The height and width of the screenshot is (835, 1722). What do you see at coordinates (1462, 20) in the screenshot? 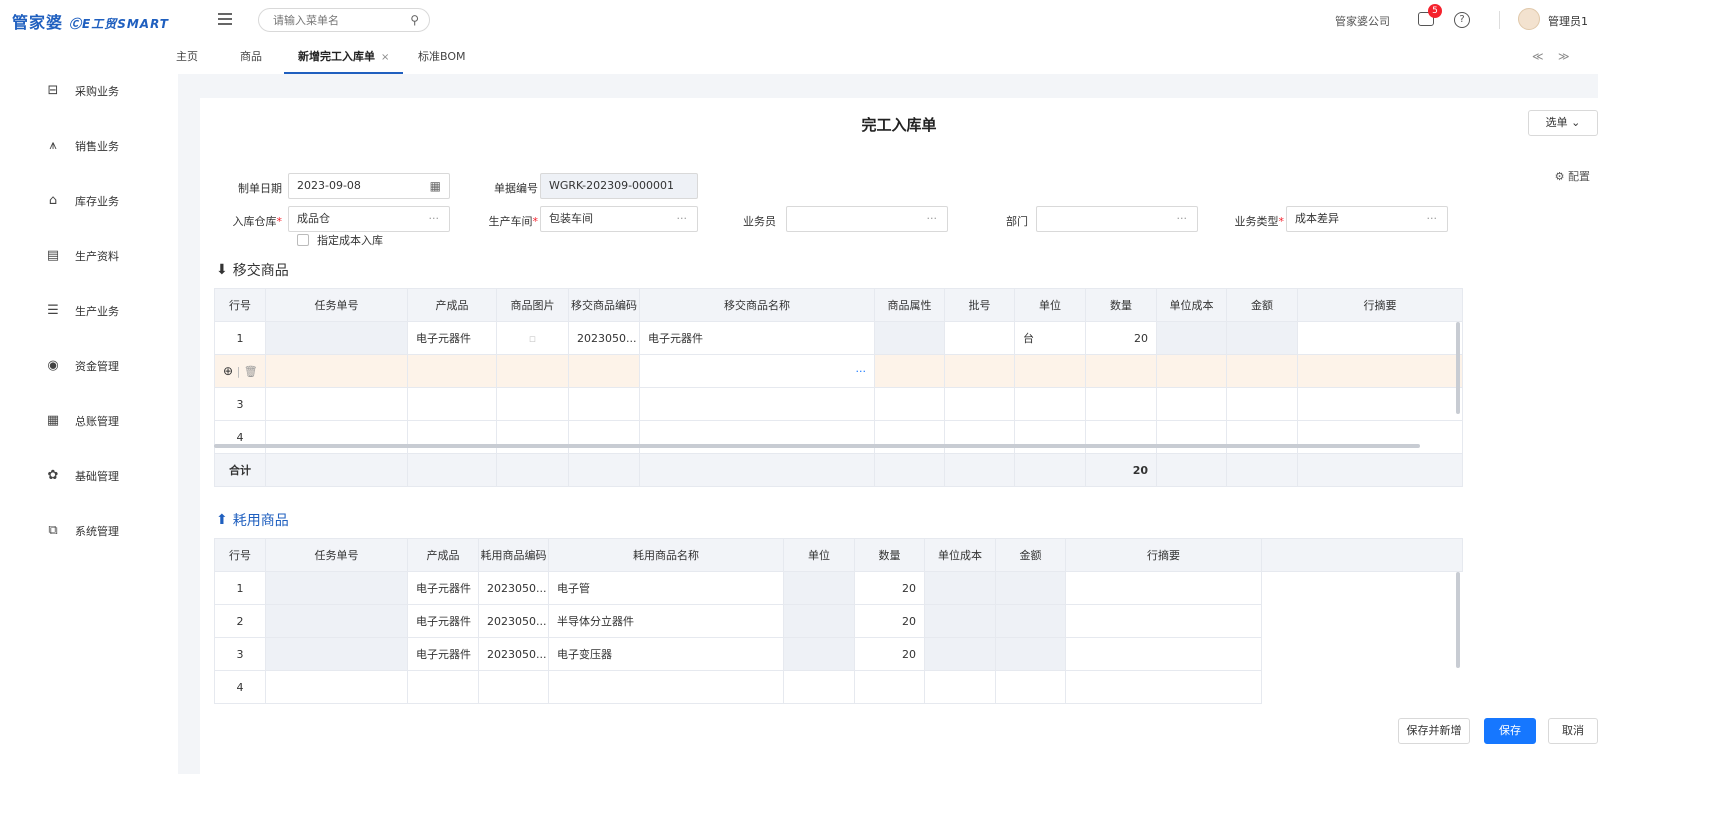
I see `help-icon: ?` at bounding box center [1462, 20].